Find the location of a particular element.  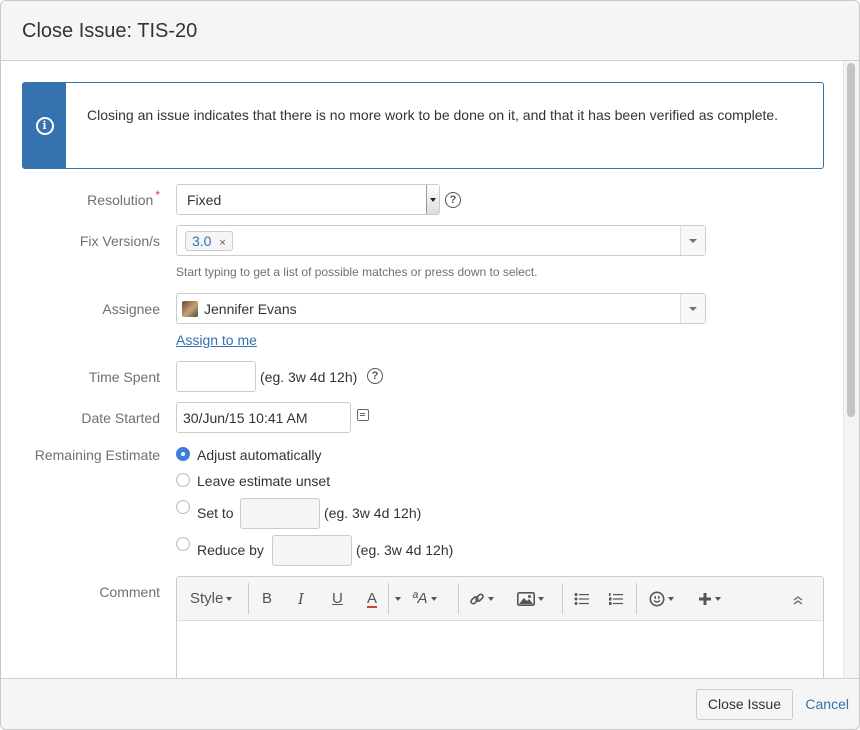

format-icon: ªA is located at coordinates (420, 598).